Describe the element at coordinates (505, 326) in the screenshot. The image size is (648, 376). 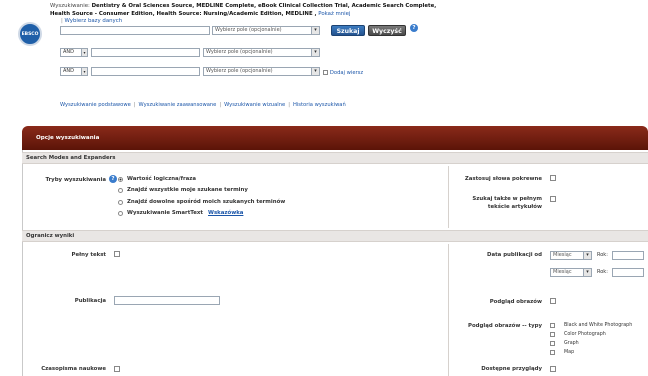
I see `image-types-label: Podgląd obrazów -- typy` at that location.